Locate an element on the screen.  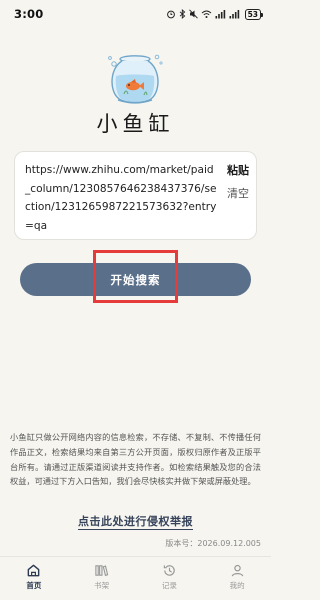
profile-icon is located at coordinates (237, 570).